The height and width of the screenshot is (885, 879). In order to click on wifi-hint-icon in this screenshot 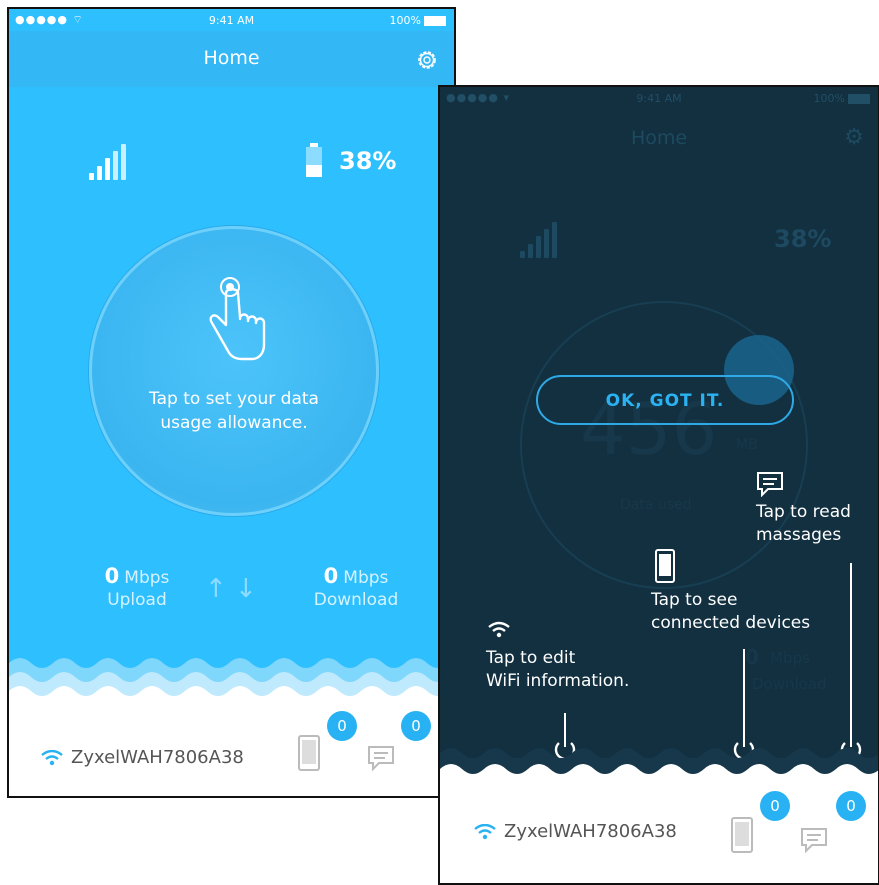, I will do `click(499, 629)`.